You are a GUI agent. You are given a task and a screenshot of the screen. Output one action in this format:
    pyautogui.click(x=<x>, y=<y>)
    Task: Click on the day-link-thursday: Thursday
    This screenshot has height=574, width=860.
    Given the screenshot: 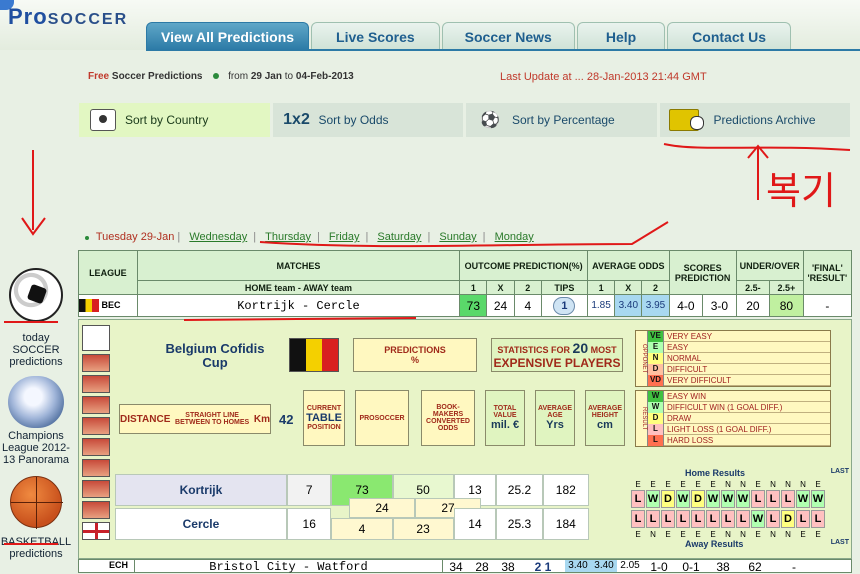 What is the action you would take?
    pyautogui.click(x=288, y=237)
    